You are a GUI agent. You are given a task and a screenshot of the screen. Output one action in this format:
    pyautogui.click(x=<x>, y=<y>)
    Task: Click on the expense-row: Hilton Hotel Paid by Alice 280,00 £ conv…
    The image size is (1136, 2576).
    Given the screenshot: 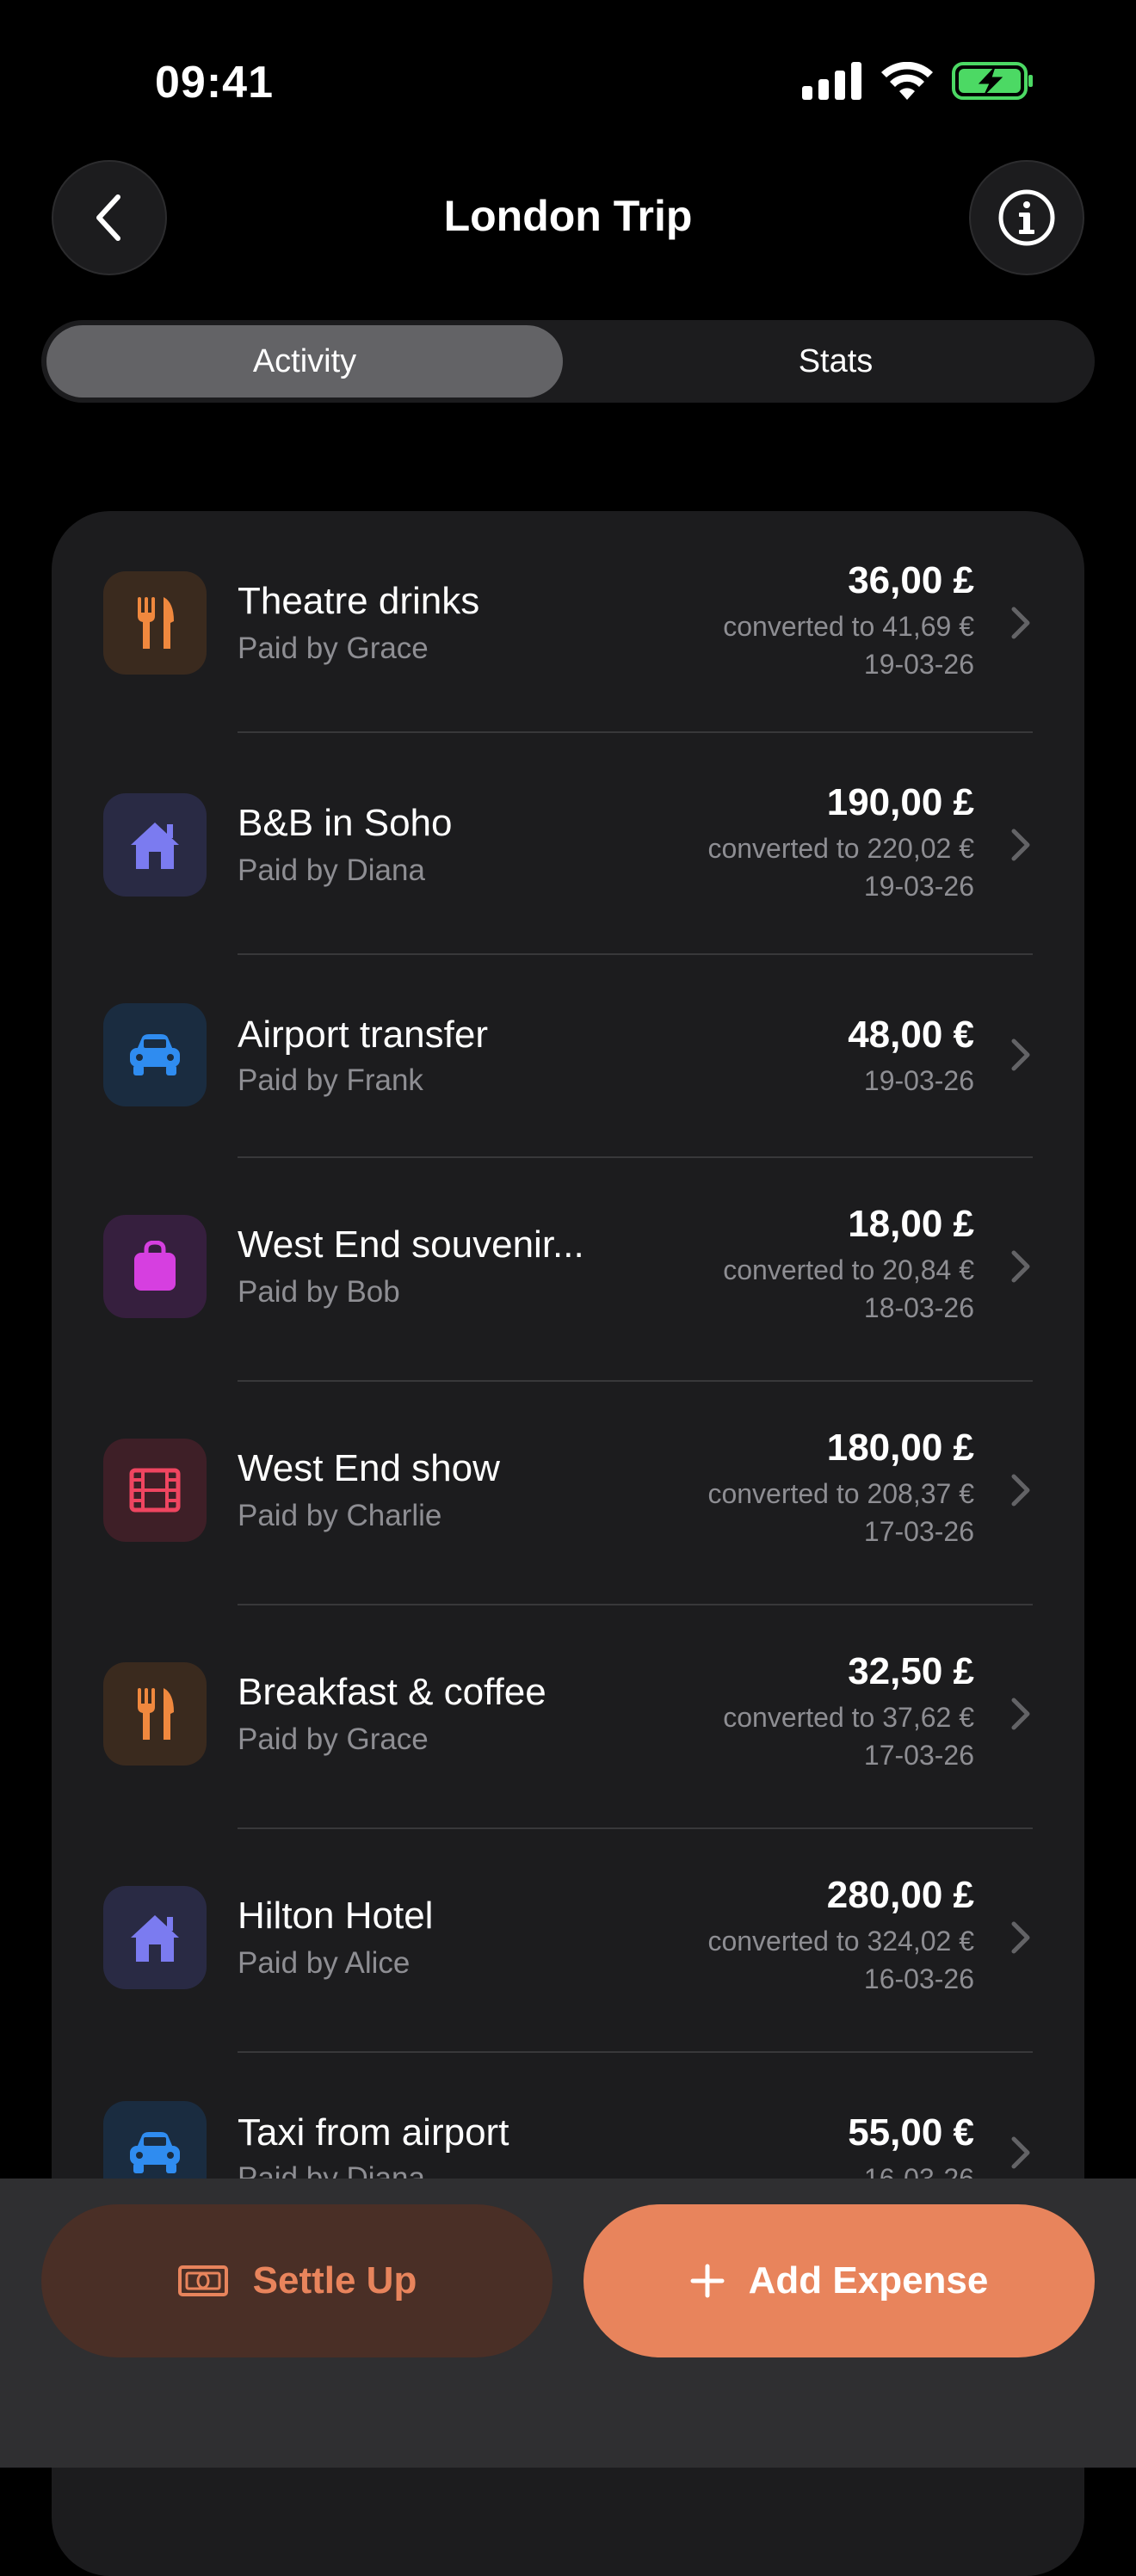 What is the action you would take?
    pyautogui.click(x=568, y=1941)
    